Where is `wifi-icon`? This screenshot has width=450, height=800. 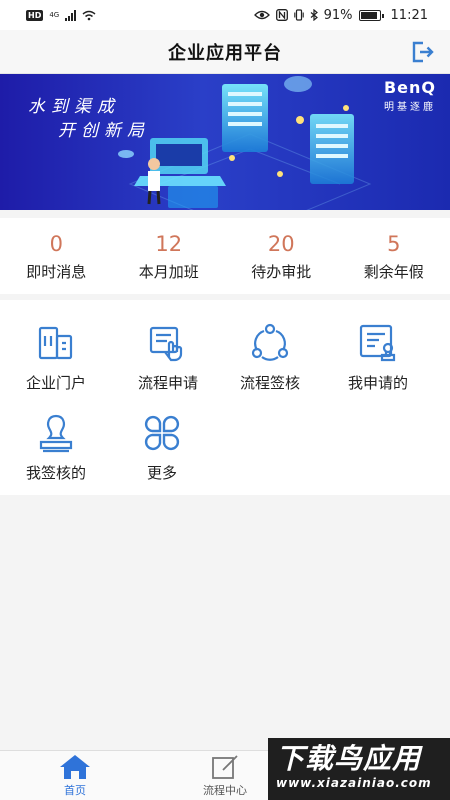
wifi-icon is located at coordinates (89, 15).